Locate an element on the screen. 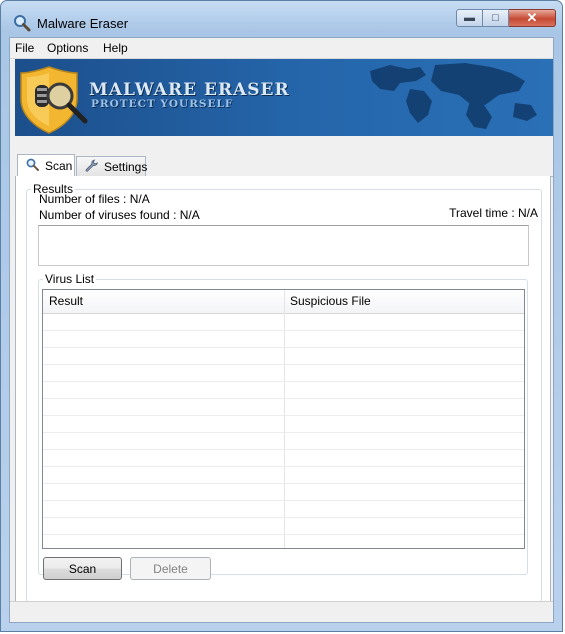  banner-title: MALWARE ERASER is located at coordinates (189, 90).